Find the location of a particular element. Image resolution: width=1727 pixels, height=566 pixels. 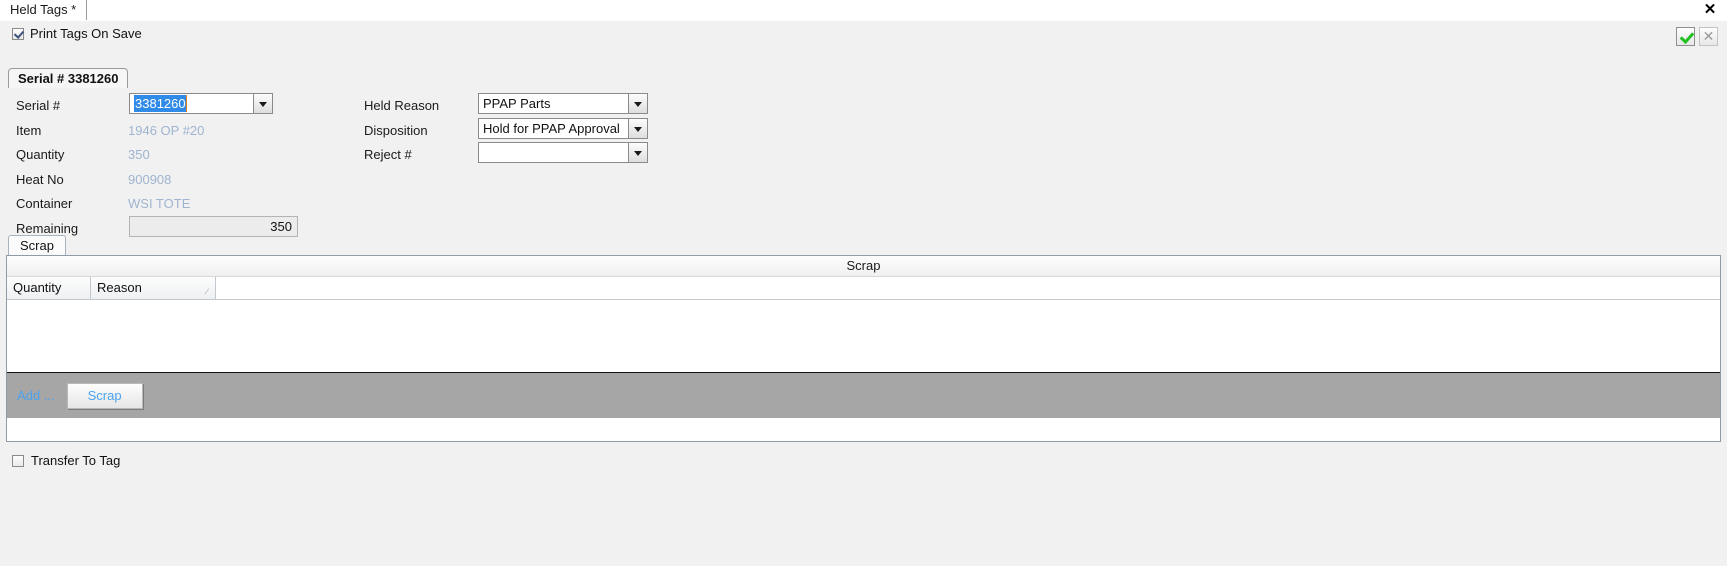

field-container-value: WSI TOTE is located at coordinates (159, 203).